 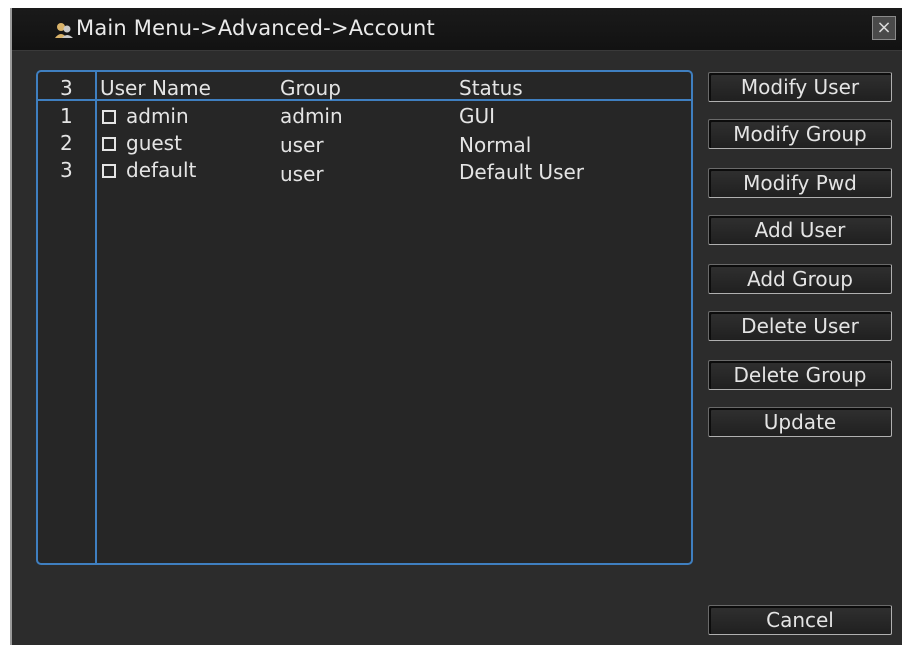 What do you see at coordinates (800, 620) in the screenshot?
I see `cancel-button: Cancel` at bounding box center [800, 620].